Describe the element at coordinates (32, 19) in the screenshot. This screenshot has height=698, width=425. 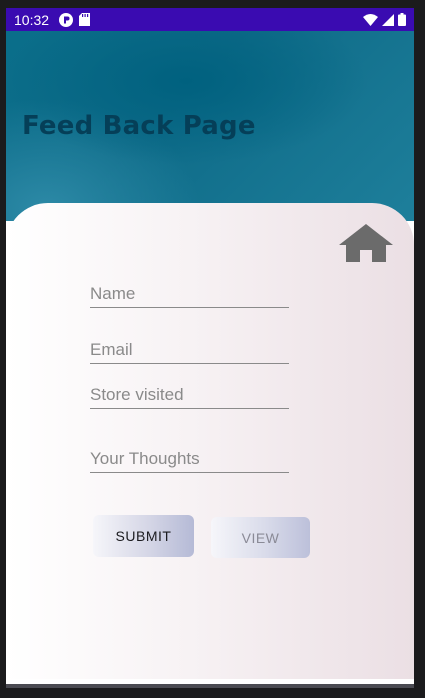
I see `status-time: 10:32` at that location.